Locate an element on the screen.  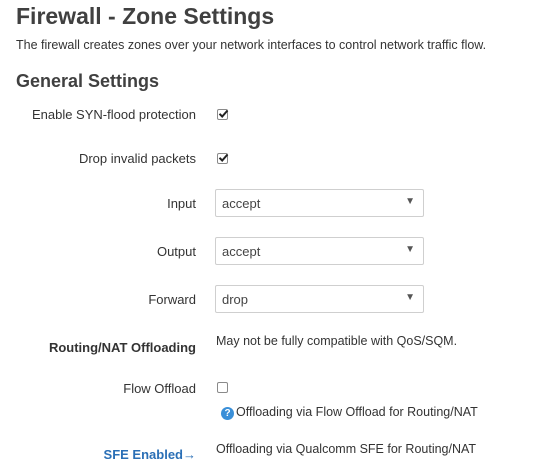
forward-policy-value: drop is located at coordinates (235, 299).